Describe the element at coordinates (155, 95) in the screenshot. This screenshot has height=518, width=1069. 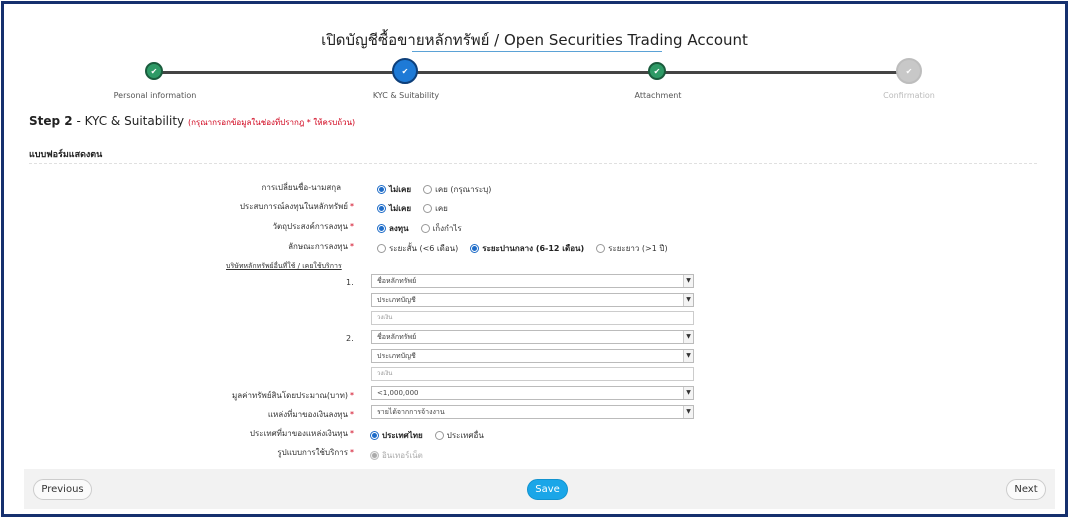
I see `step-1-label: Personal information` at that location.